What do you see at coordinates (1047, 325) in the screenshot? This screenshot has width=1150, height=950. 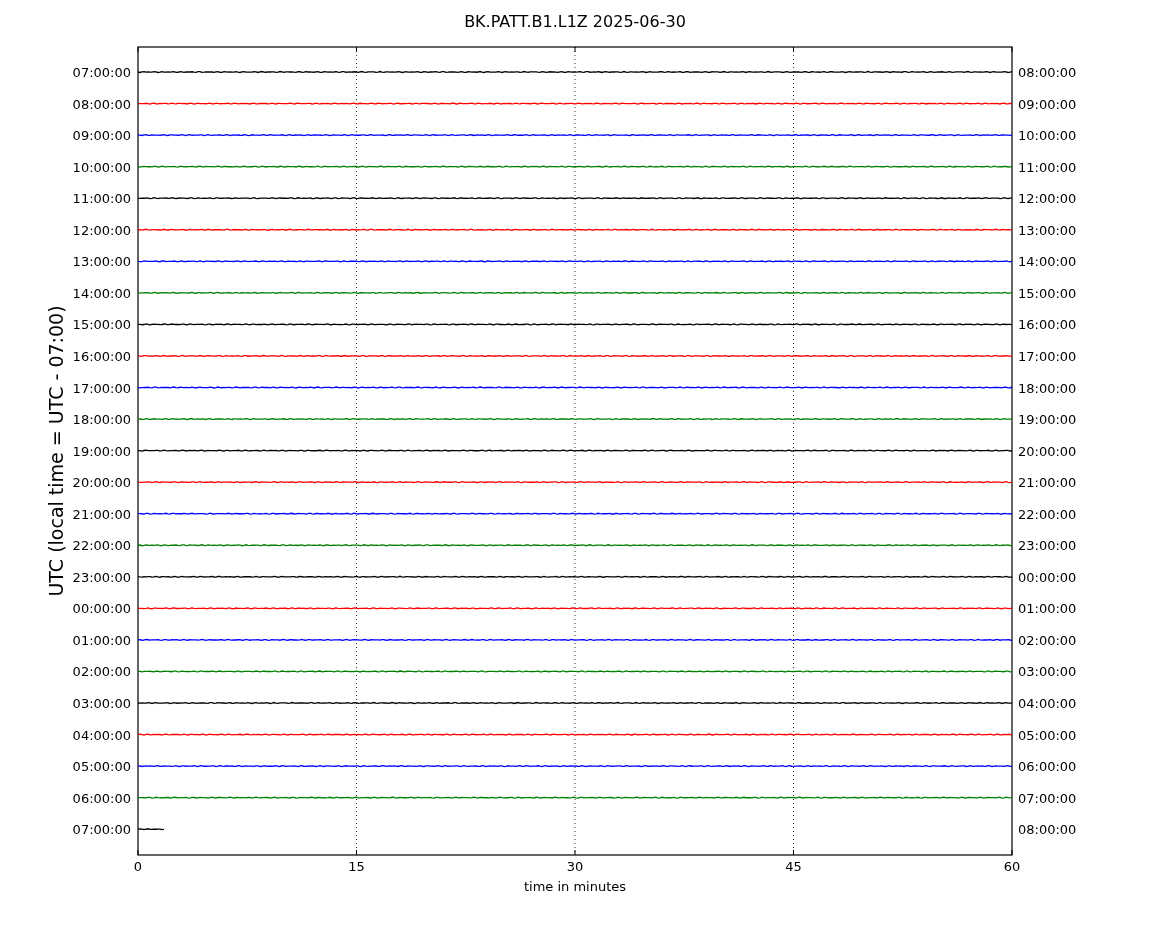 I see `right-time-label: 16:00:00` at bounding box center [1047, 325].